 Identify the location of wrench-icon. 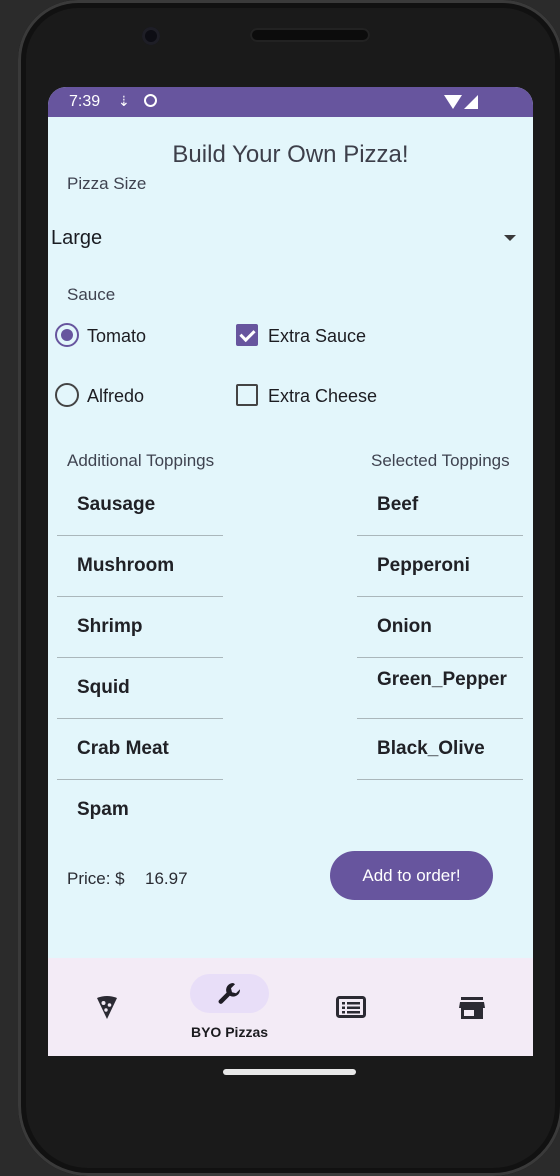
(229, 993).